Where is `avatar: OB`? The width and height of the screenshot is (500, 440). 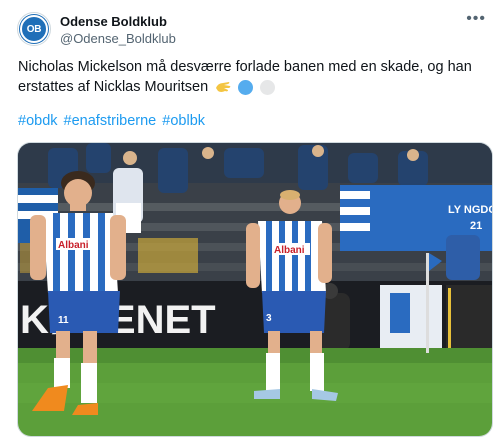 avatar: OB is located at coordinates (34, 29).